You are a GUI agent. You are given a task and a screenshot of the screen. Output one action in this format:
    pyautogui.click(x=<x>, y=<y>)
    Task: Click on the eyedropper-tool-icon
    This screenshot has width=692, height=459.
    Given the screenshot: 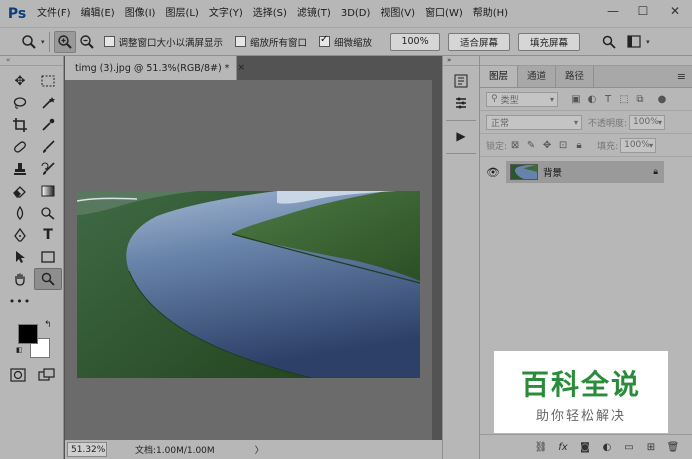 What is the action you would take?
    pyautogui.click(x=48, y=125)
    